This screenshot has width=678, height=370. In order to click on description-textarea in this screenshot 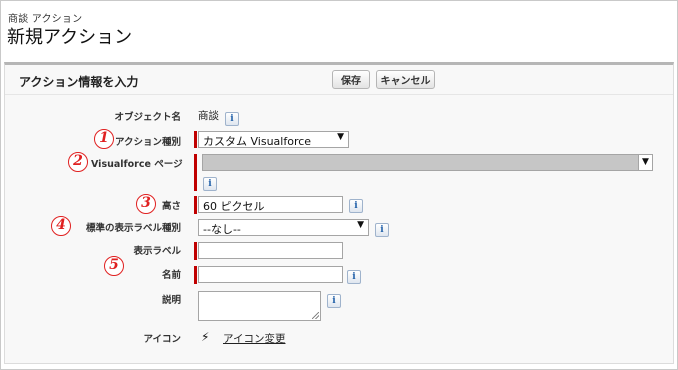, I will do `click(259, 306)`.